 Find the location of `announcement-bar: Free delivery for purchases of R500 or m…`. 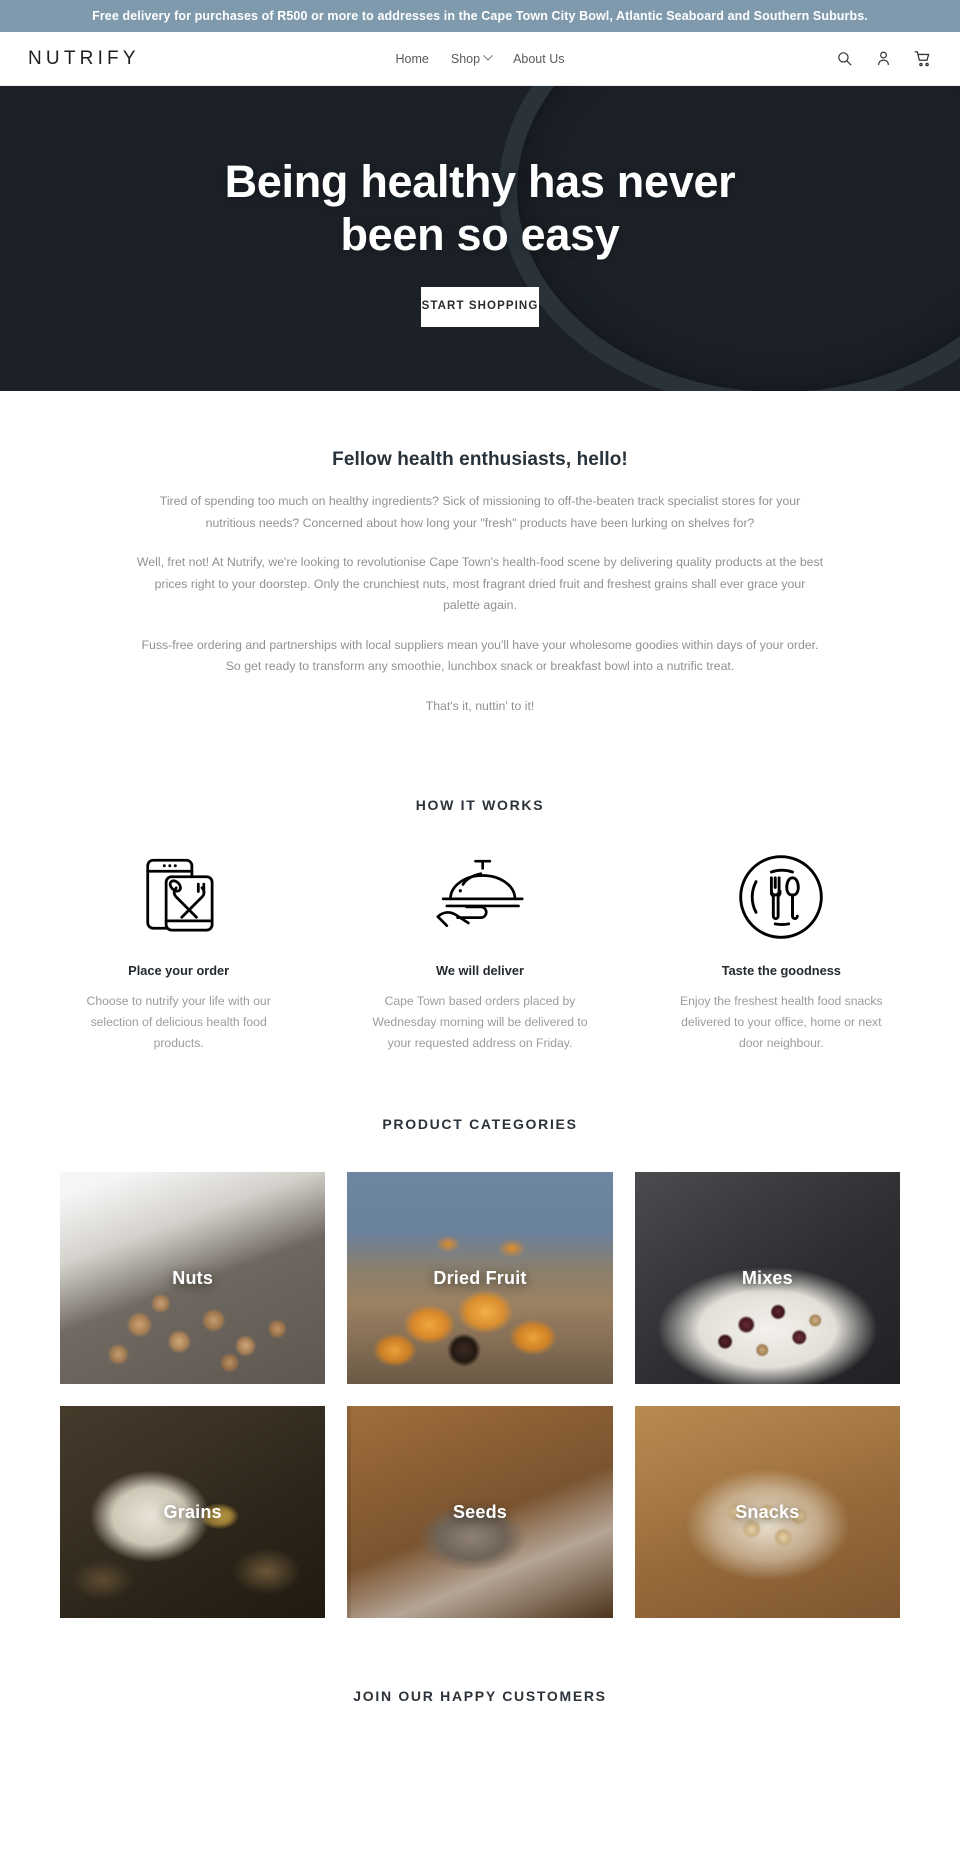

announcement-bar: Free delivery for purchases of R500 or m… is located at coordinates (480, 16).